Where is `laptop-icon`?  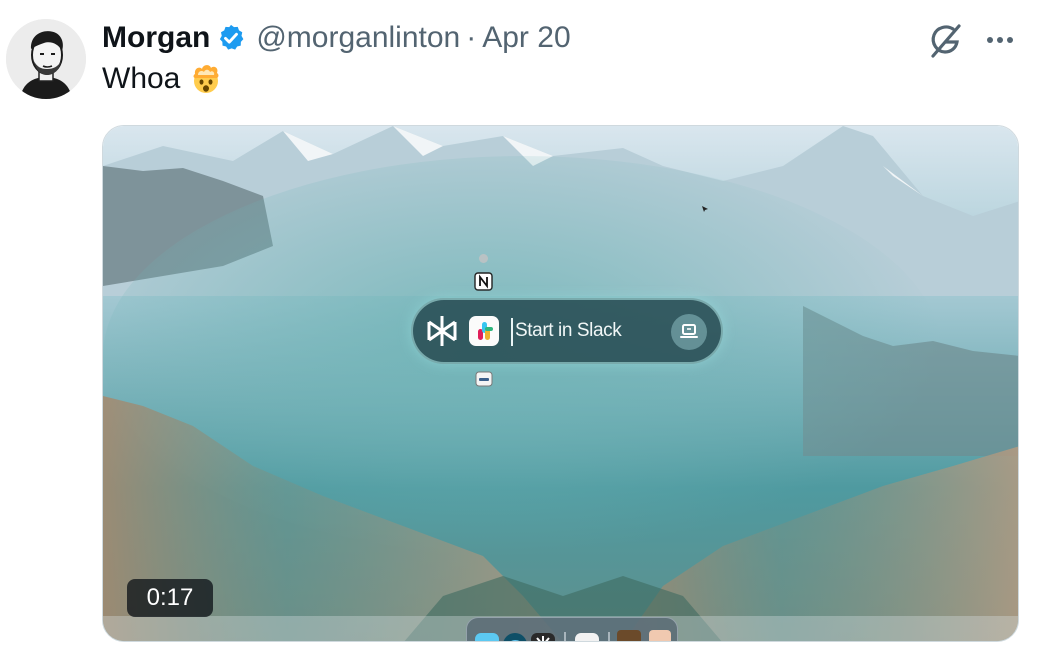 laptop-icon is located at coordinates (689, 331).